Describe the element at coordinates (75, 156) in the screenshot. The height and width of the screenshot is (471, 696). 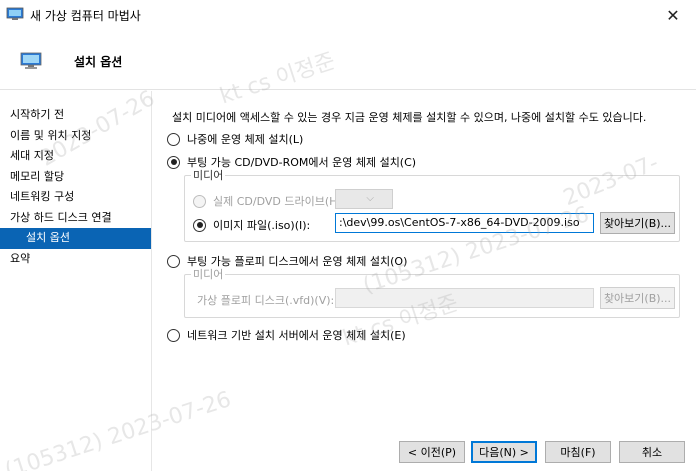
I see `sidebar-item-generation: 세대 지정` at that location.